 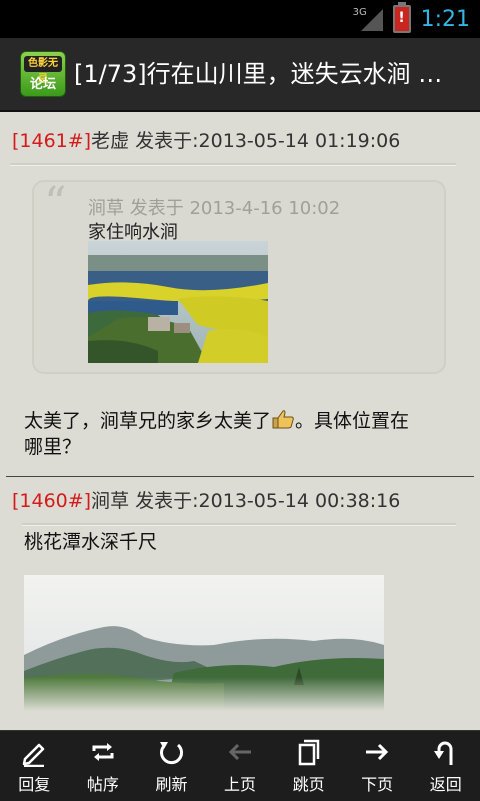 What do you see at coordinates (34, 784) in the screenshot?
I see `reply-label: 回复` at bounding box center [34, 784].